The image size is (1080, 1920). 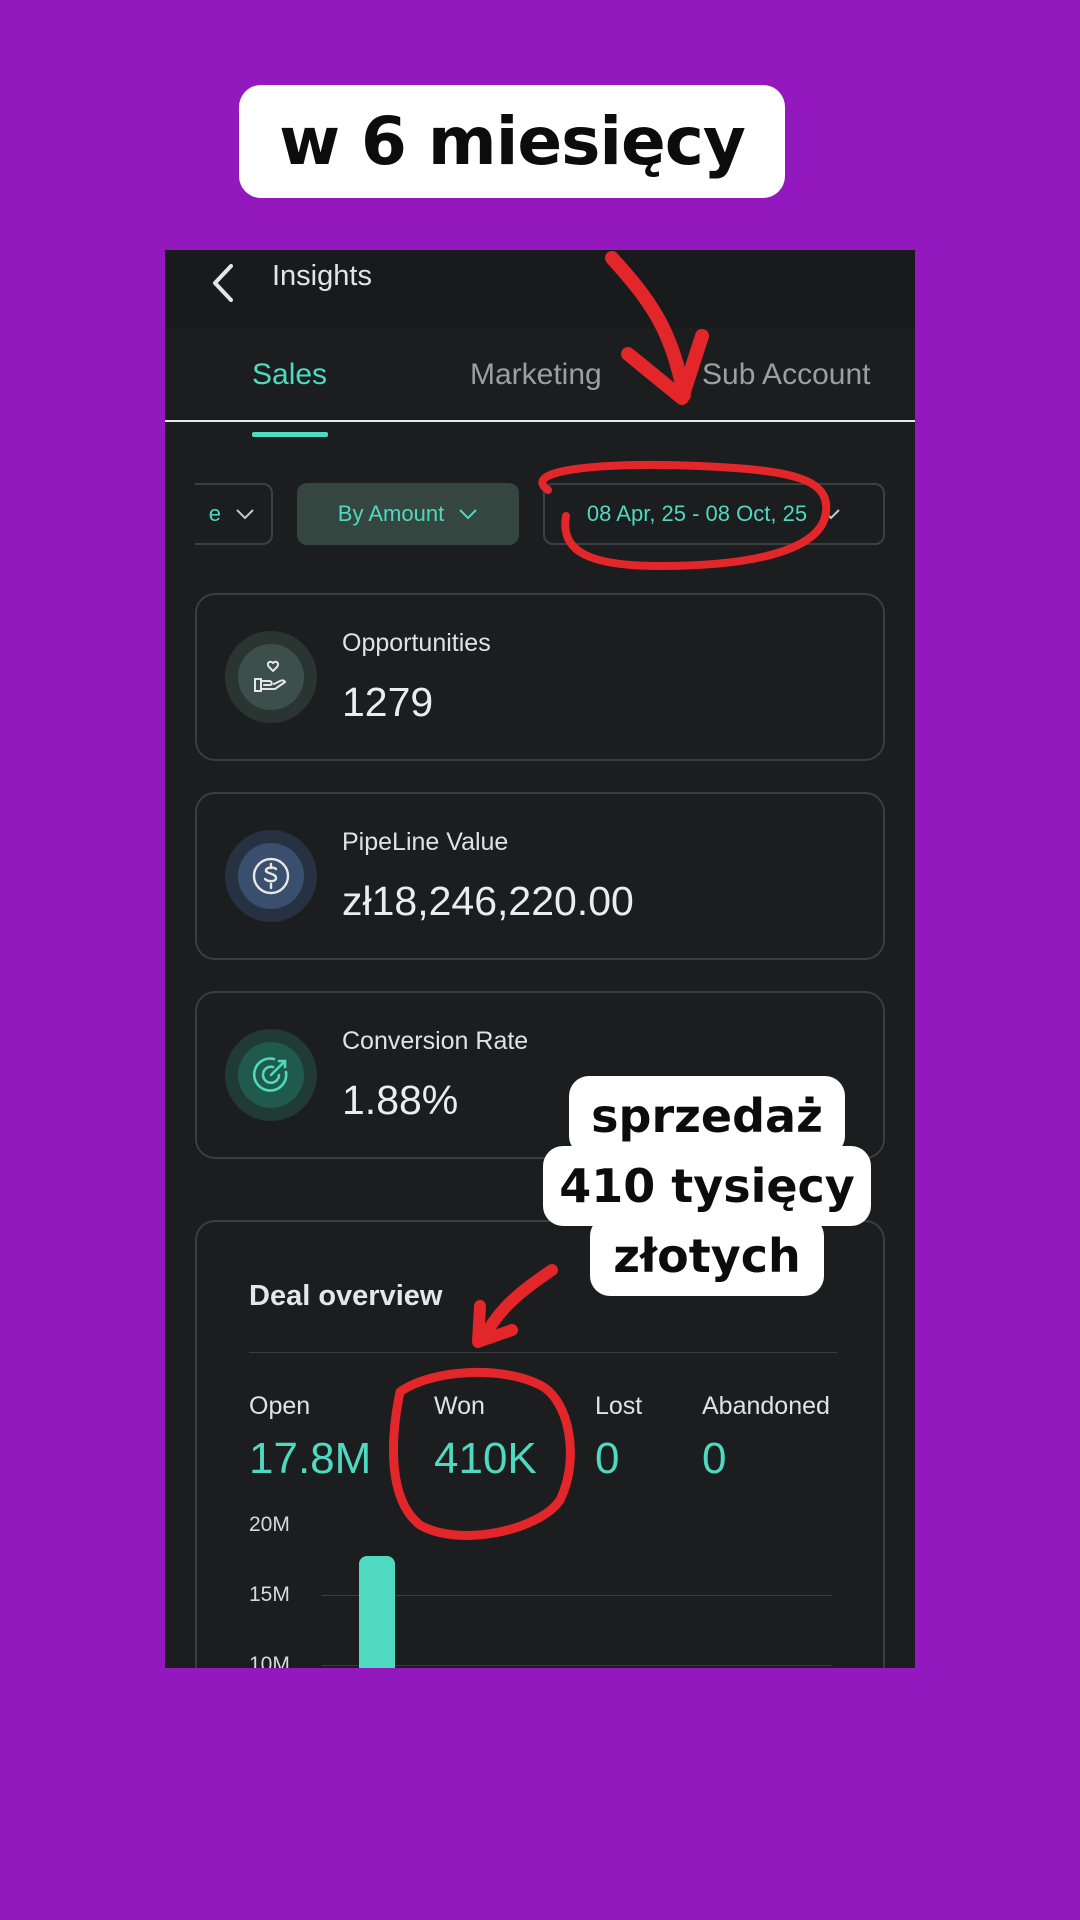 What do you see at coordinates (459, 1406) in the screenshot?
I see `stat-won-label: Won` at bounding box center [459, 1406].